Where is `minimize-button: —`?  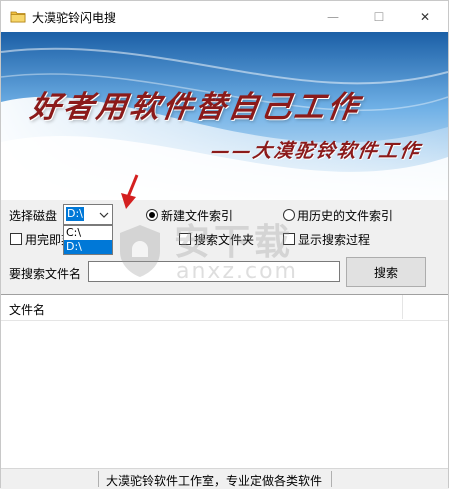
minimize-button: — is located at coordinates (333, 16).